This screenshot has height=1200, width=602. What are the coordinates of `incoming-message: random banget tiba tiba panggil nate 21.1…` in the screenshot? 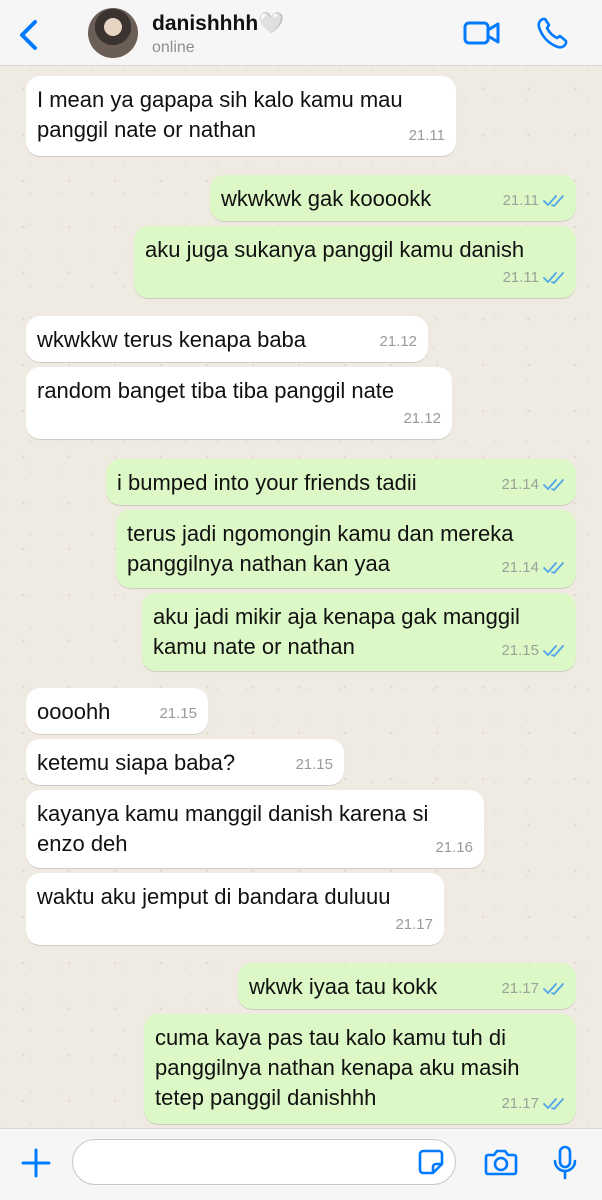 It's located at (239, 403).